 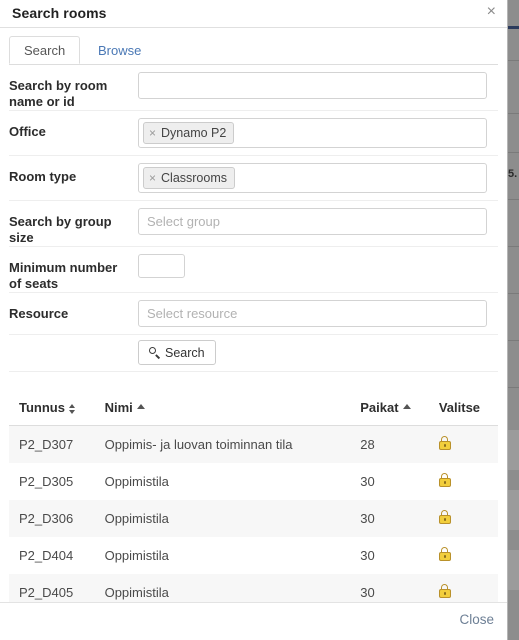 I want to click on modal-footer: Close, so click(x=253, y=621).